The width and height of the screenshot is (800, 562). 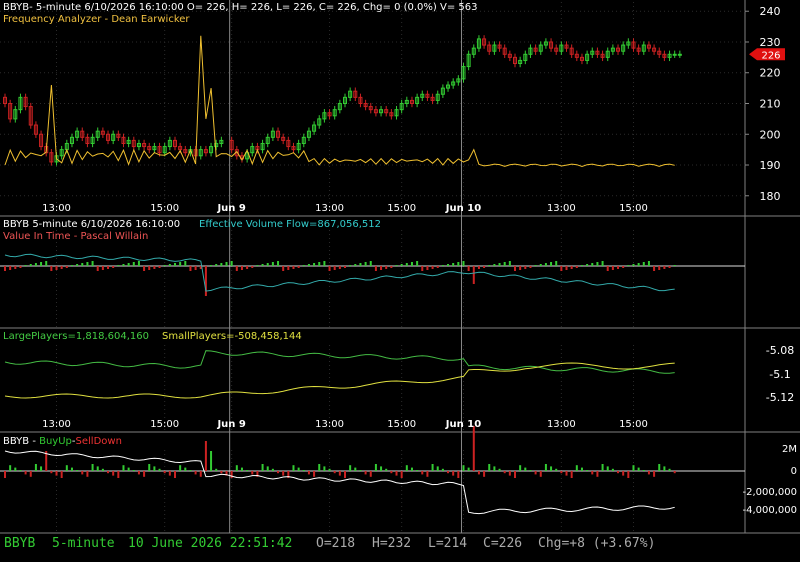 What do you see at coordinates (336, 543) in the screenshot?
I see `status-open: O=218` at bounding box center [336, 543].